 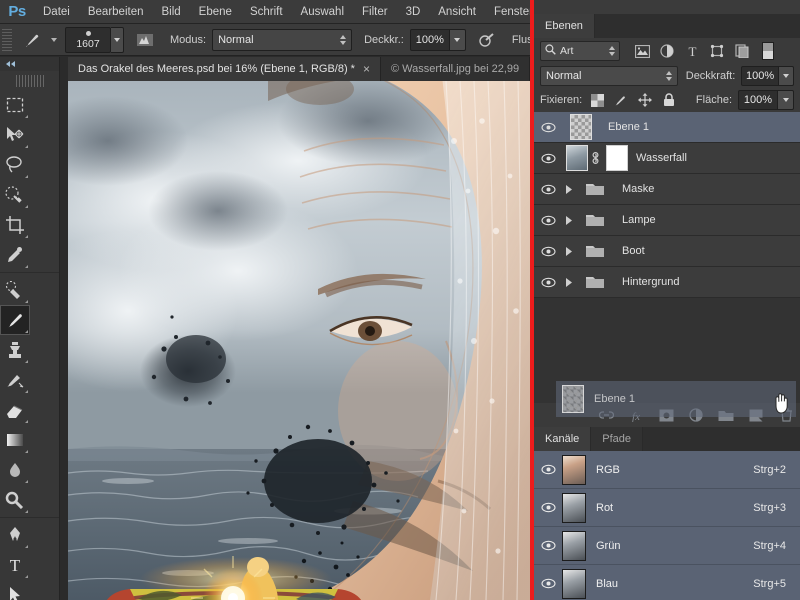 I want to click on layer-row-lampe: Lampe, so click(x=667, y=220).